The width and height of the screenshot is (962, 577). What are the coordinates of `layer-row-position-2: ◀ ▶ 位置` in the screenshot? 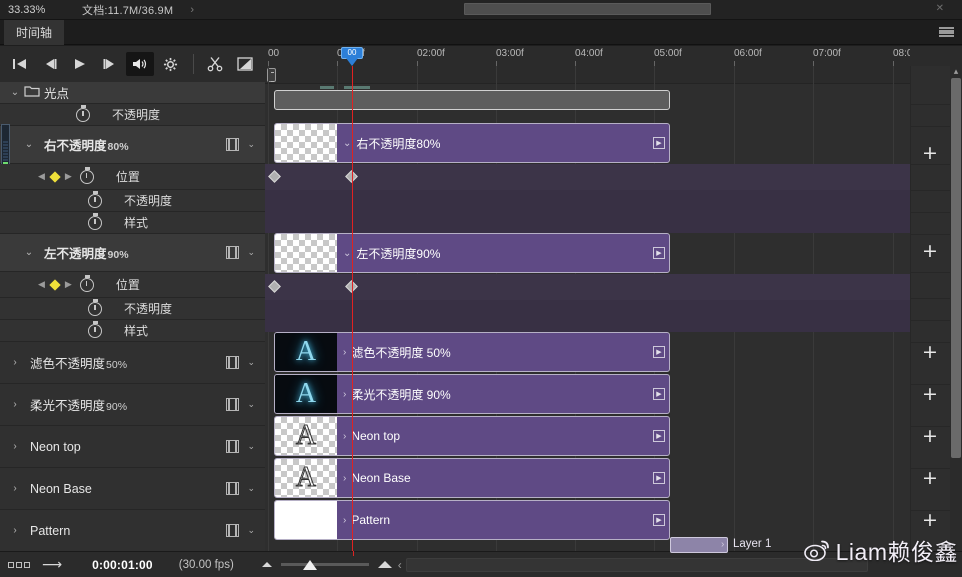 It's located at (132, 285).